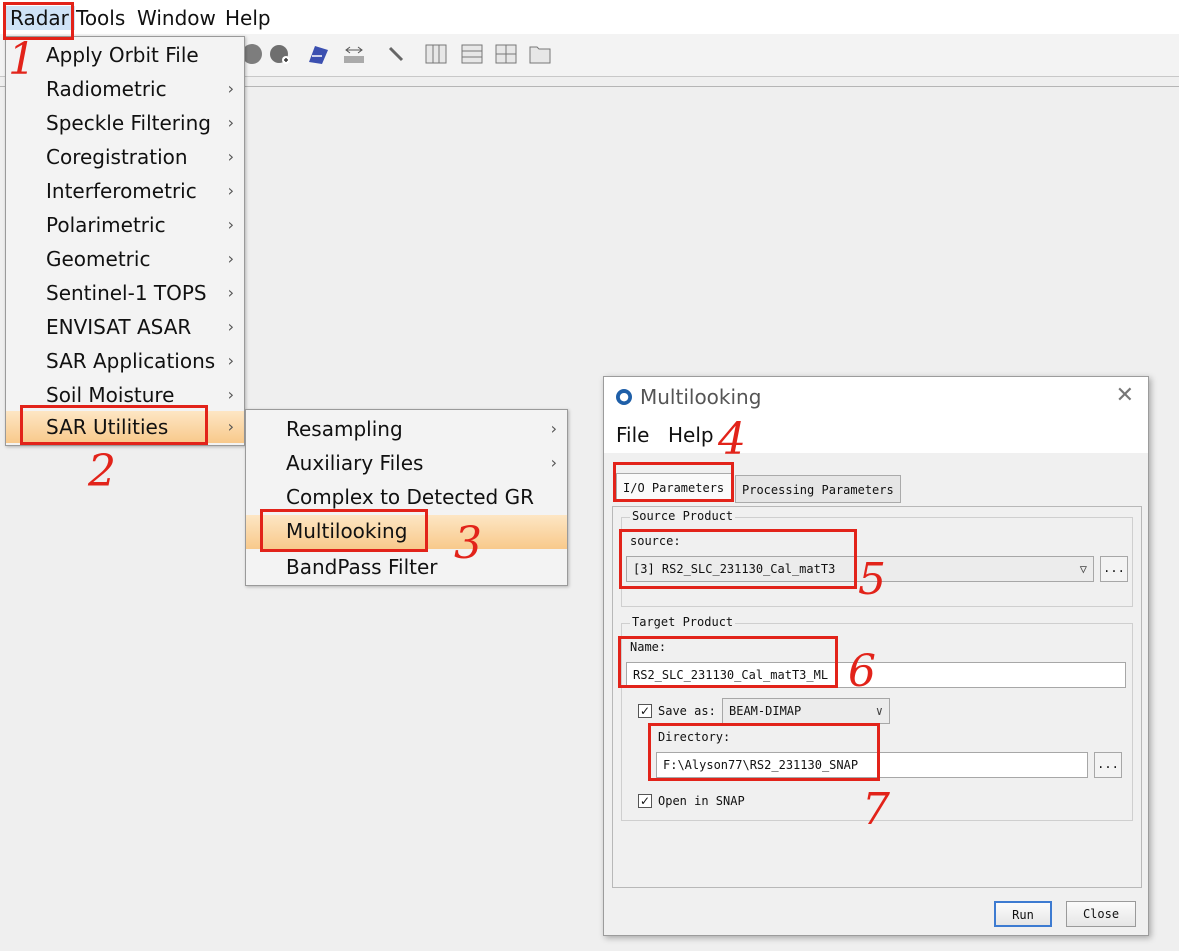 The image size is (1179, 951). What do you see at coordinates (589, 17) in the screenshot?
I see `menu-bar: Radar Tools Window Help` at bounding box center [589, 17].